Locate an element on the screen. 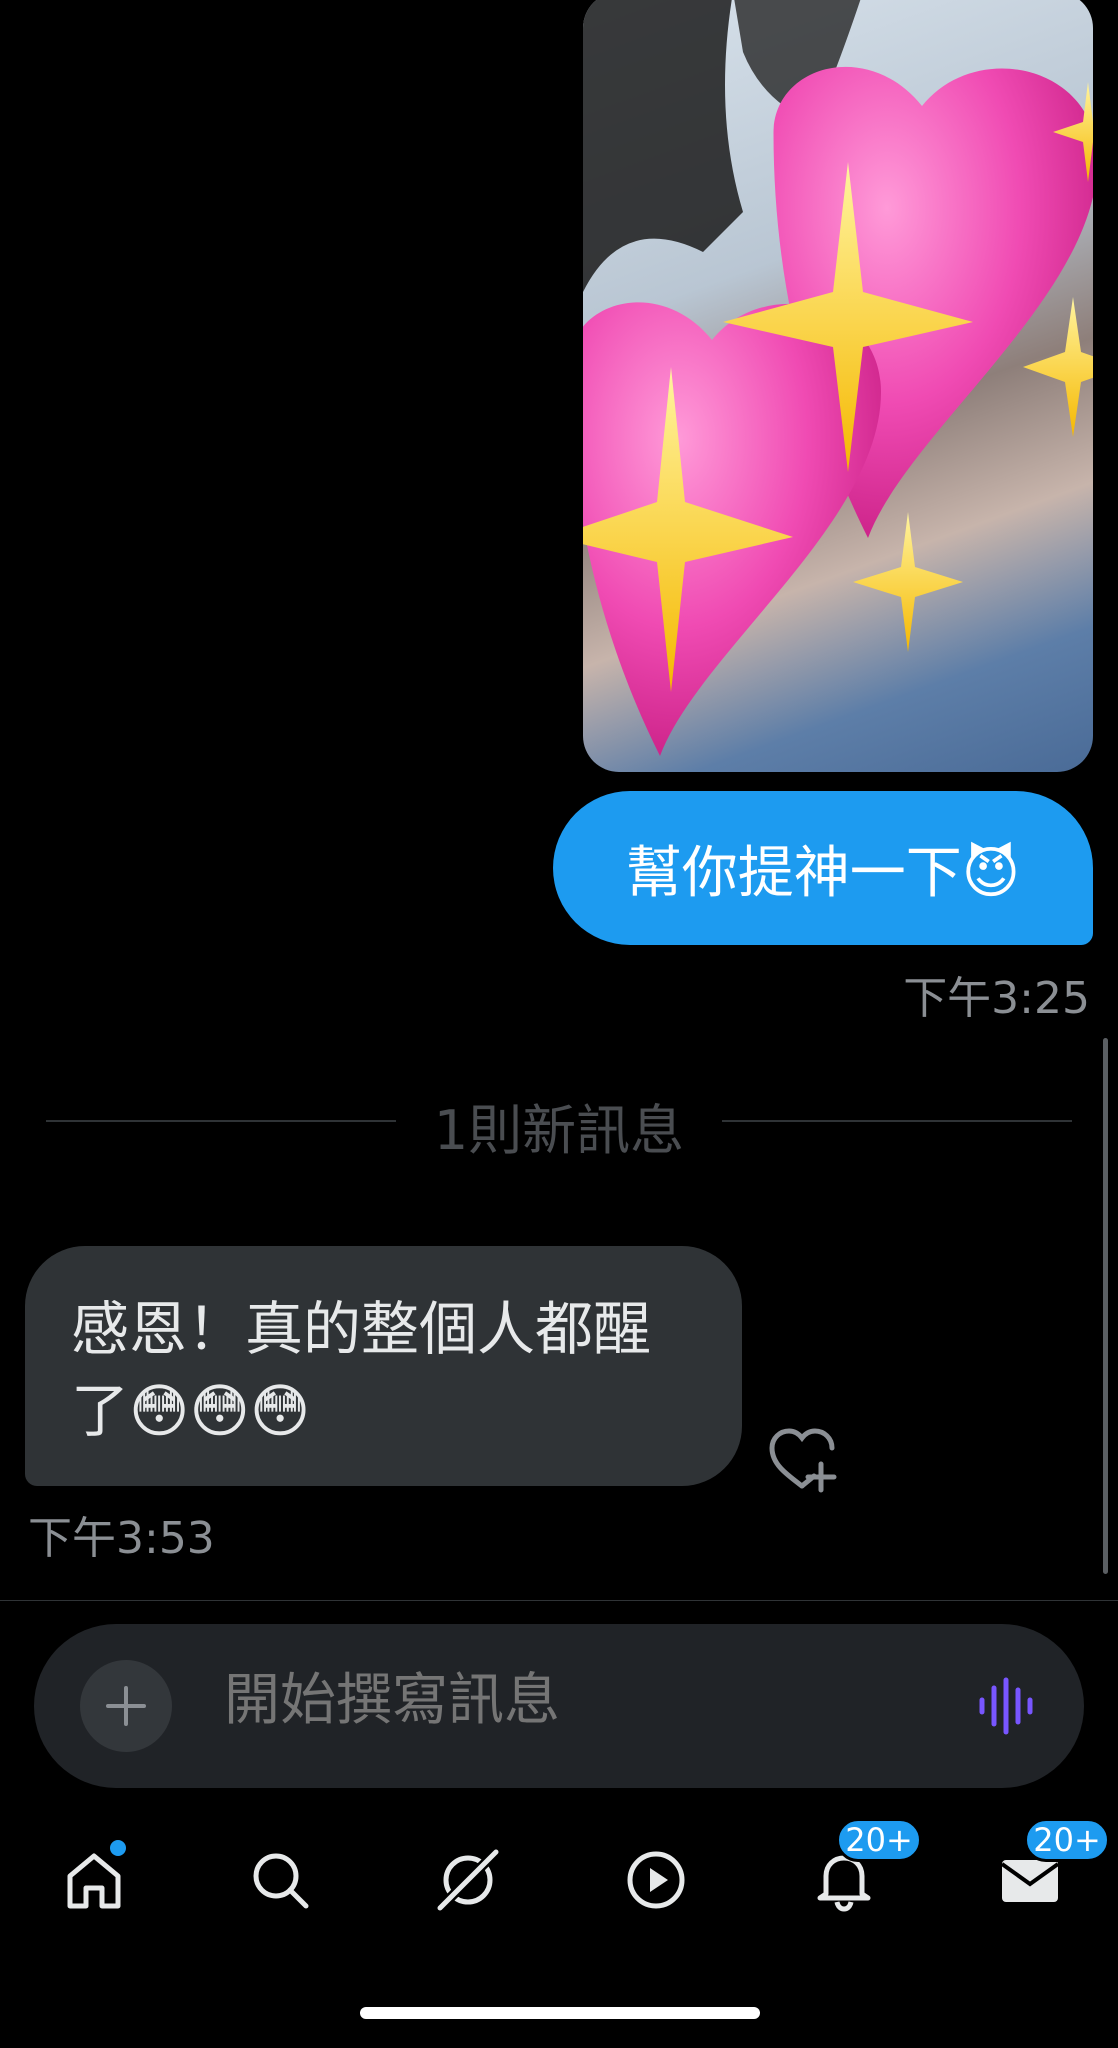 Image resolution: width=1118 pixels, height=2048 pixels. plus-icon is located at coordinates (126, 1706).